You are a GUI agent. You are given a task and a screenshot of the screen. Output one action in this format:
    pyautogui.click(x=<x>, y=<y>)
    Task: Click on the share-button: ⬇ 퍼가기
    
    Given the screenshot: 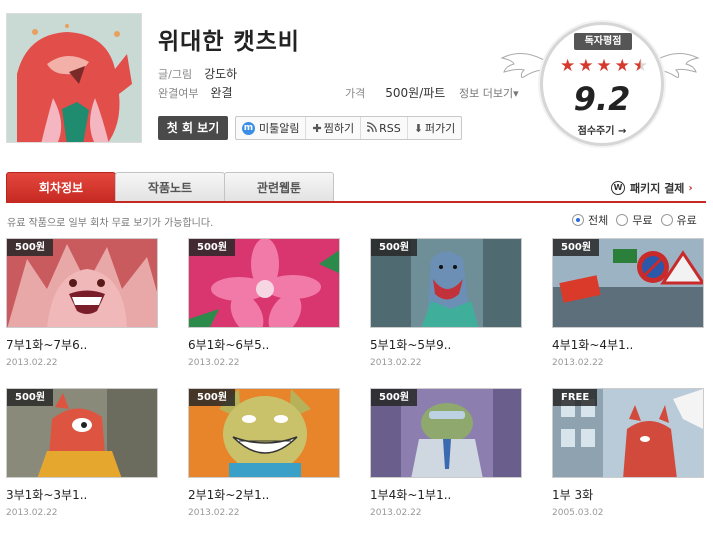 What is the action you would take?
    pyautogui.click(x=435, y=128)
    